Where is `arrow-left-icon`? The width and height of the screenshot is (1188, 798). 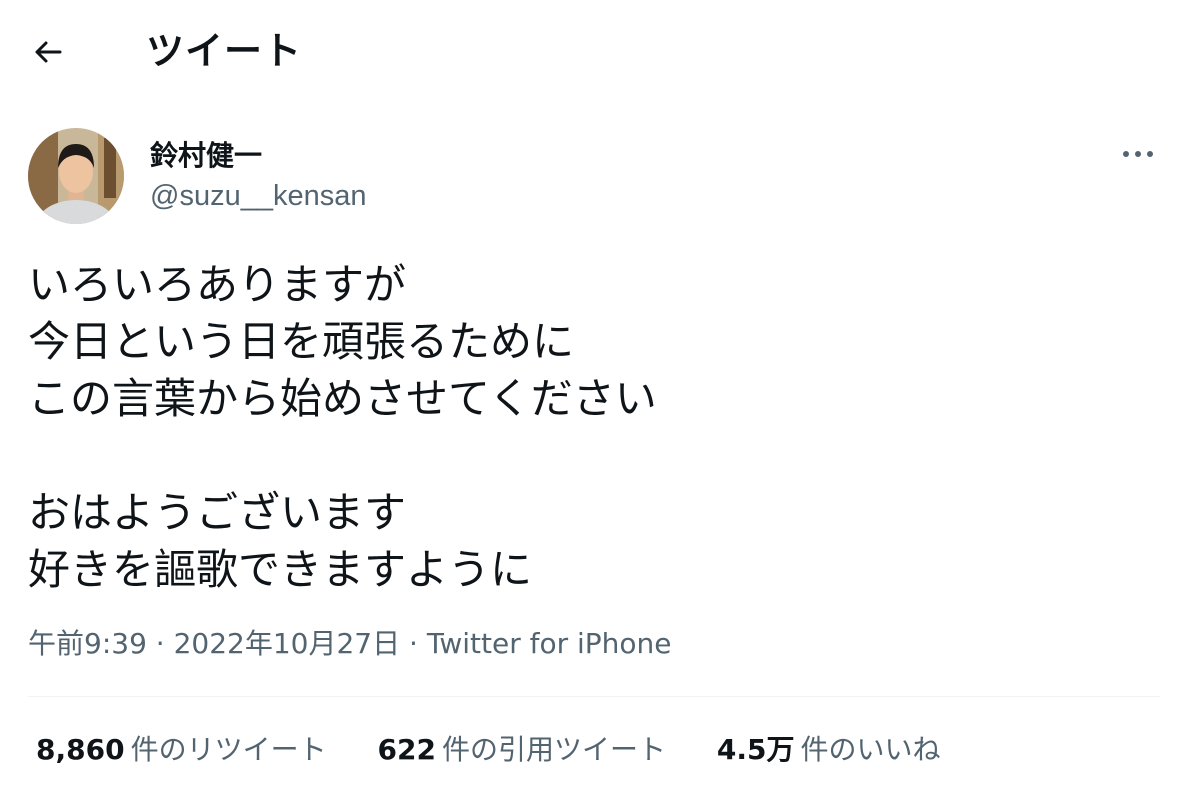
arrow-left-icon is located at coordinates (48, 52).